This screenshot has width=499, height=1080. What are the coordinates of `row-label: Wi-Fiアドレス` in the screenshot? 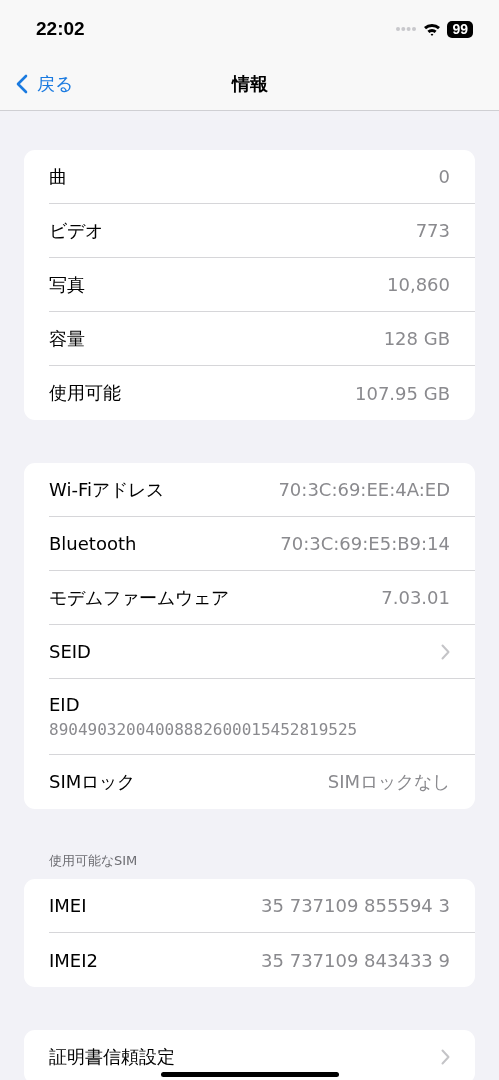 It's located at (106, 489).